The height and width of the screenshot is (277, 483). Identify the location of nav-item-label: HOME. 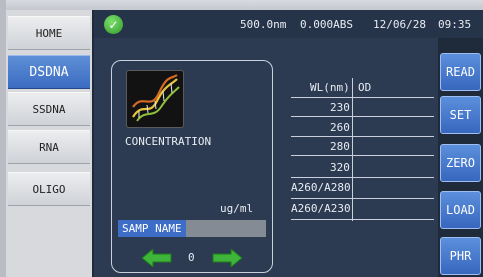
(49, 33).